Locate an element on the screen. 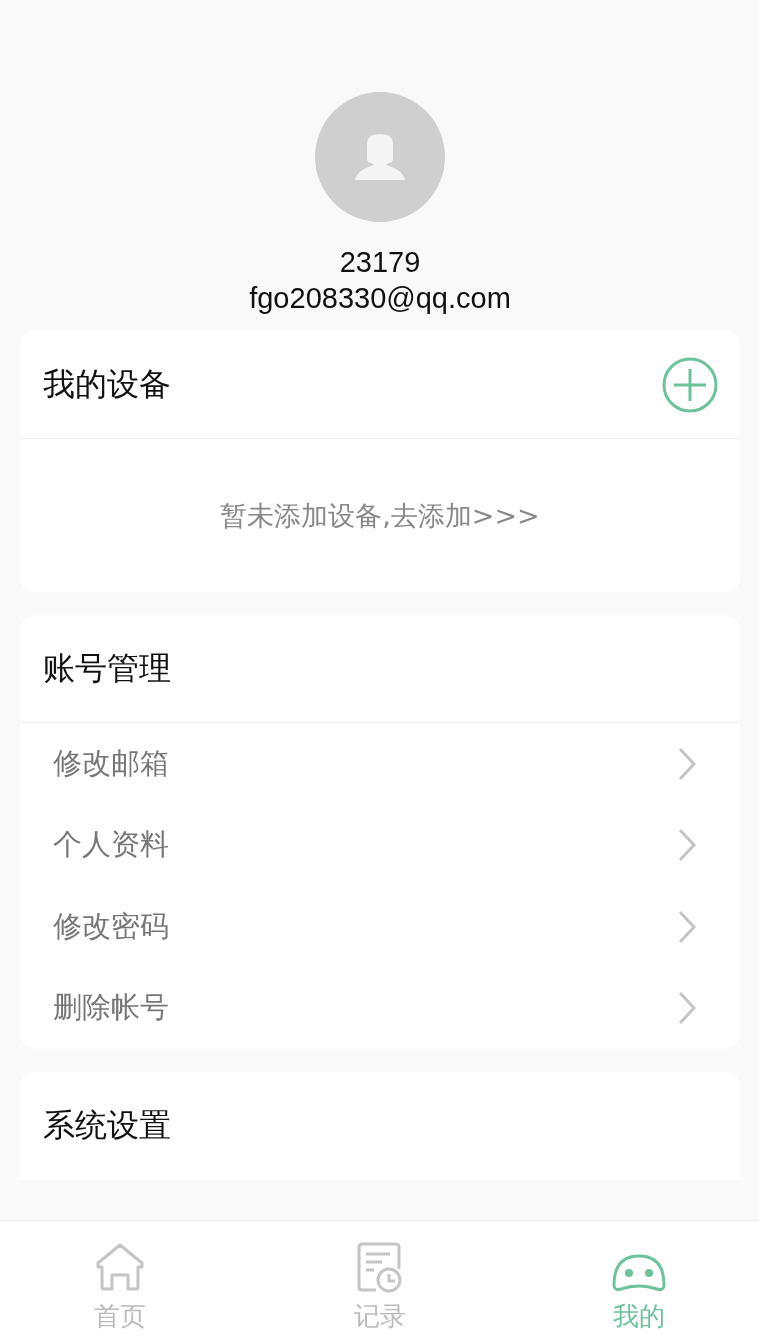 Image resolution: width=759 pixels, height=1342 pixels. email-address: fgo208330@qq.com is located at coordinates (380, 298).